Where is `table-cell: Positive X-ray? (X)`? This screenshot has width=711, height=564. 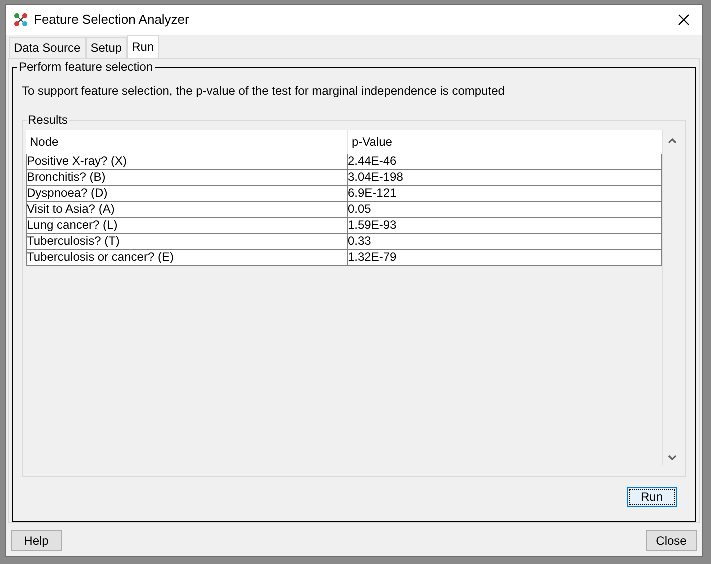
table-cell: Positive X-ray? (X) is located at coordinates (187, 161).